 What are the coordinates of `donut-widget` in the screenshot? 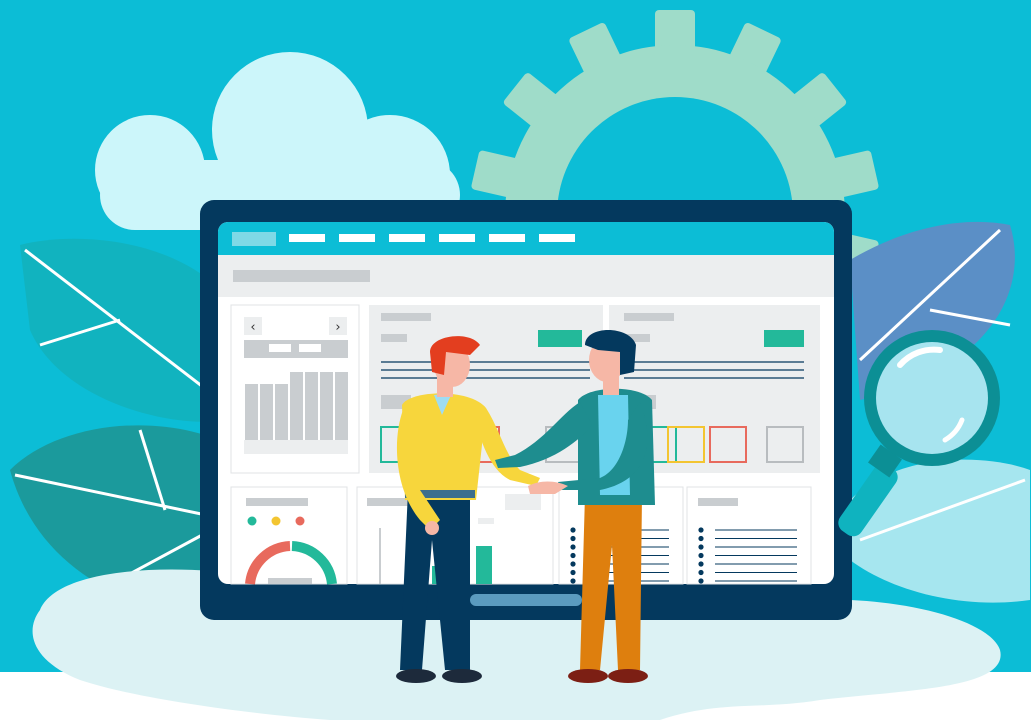 It's located at (289, 535).